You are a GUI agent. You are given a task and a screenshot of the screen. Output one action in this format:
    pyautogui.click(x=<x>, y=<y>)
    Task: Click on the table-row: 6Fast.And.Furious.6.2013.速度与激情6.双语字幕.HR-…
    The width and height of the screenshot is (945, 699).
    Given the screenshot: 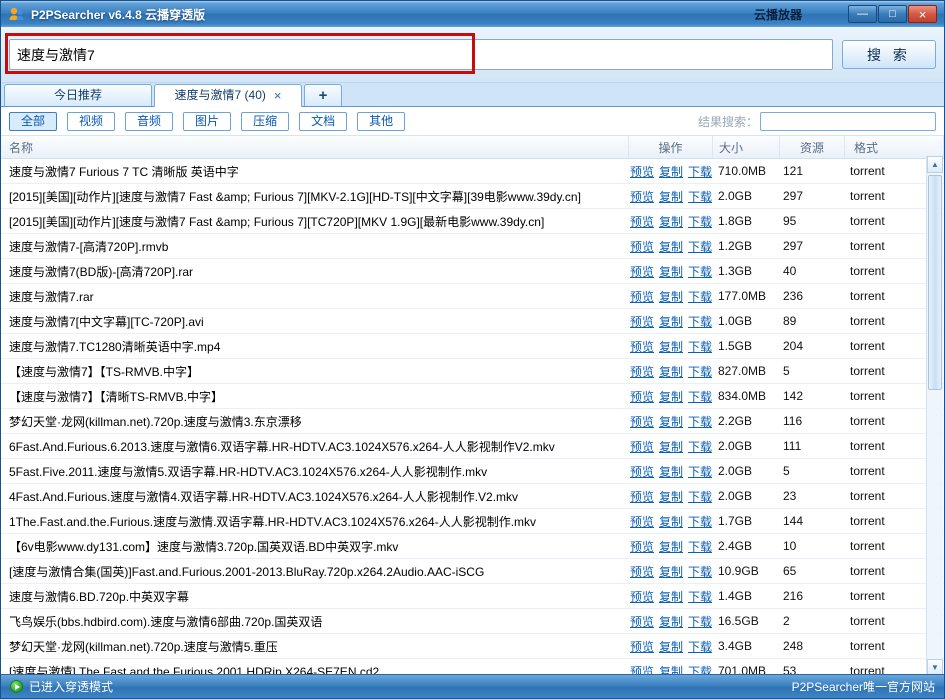 What is the action you would take?
    pyautogui.click(x=472, y=446)
    